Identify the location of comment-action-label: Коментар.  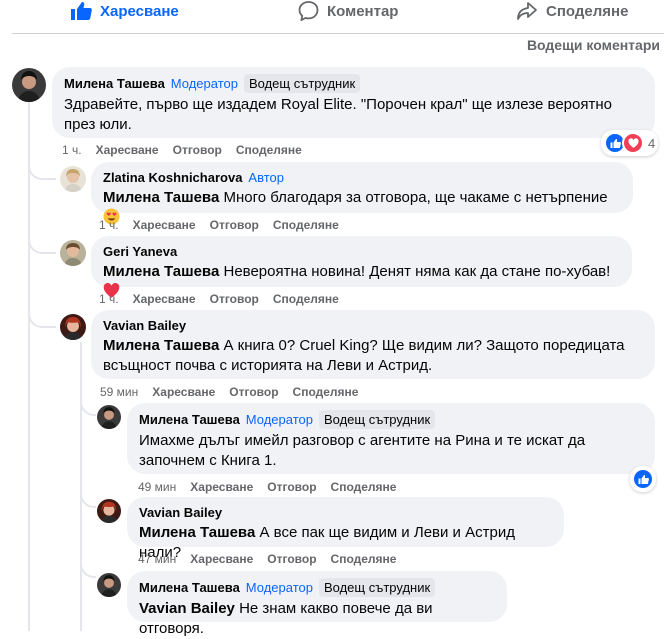
(363, 11).